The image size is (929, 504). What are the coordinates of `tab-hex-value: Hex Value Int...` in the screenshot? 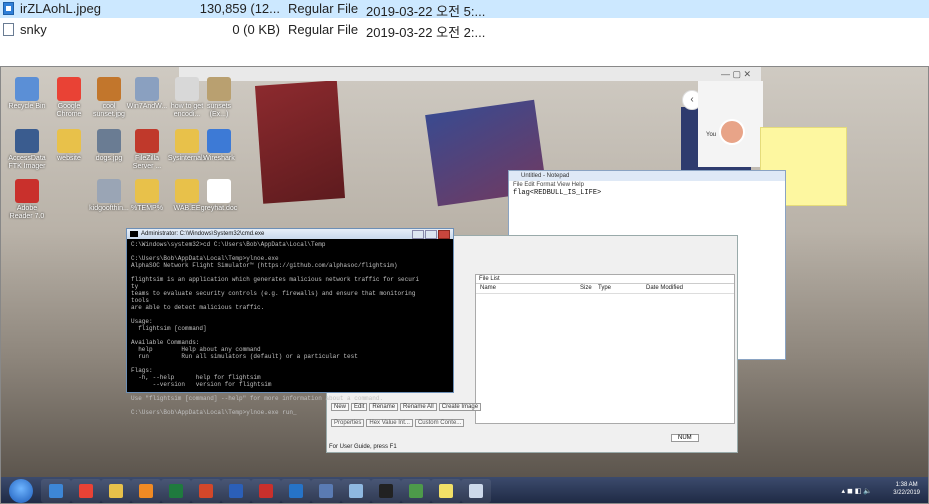 It's located at (389, 423).